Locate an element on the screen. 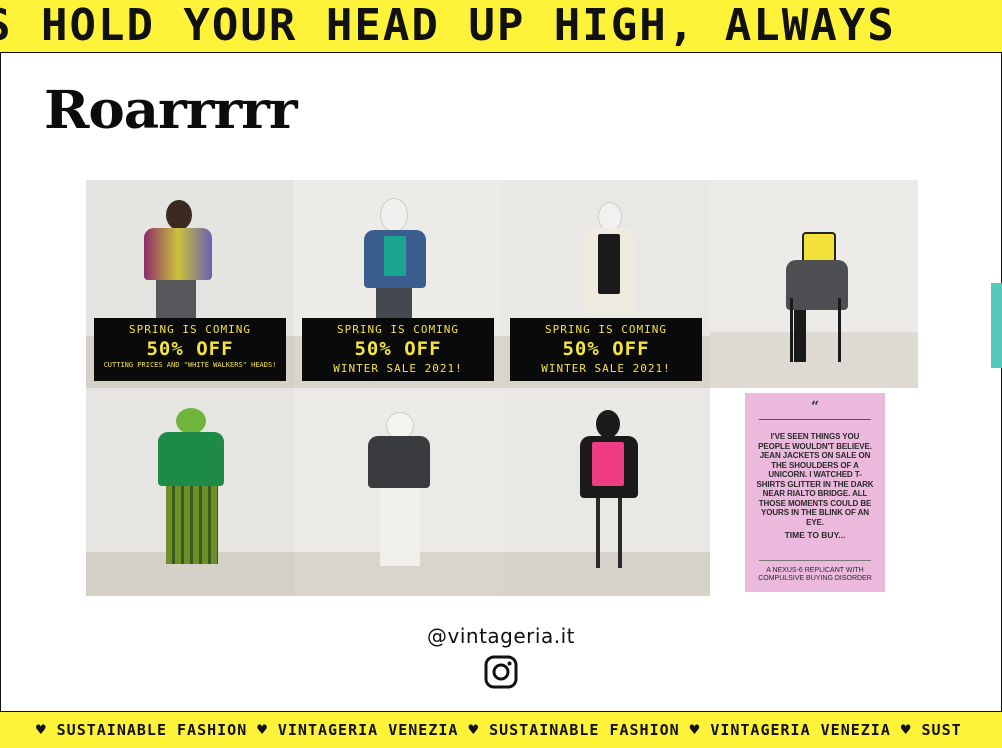 The height and width of the screenshot is (748, 1002). feed-post-bird is located at coordinates (398, 492).